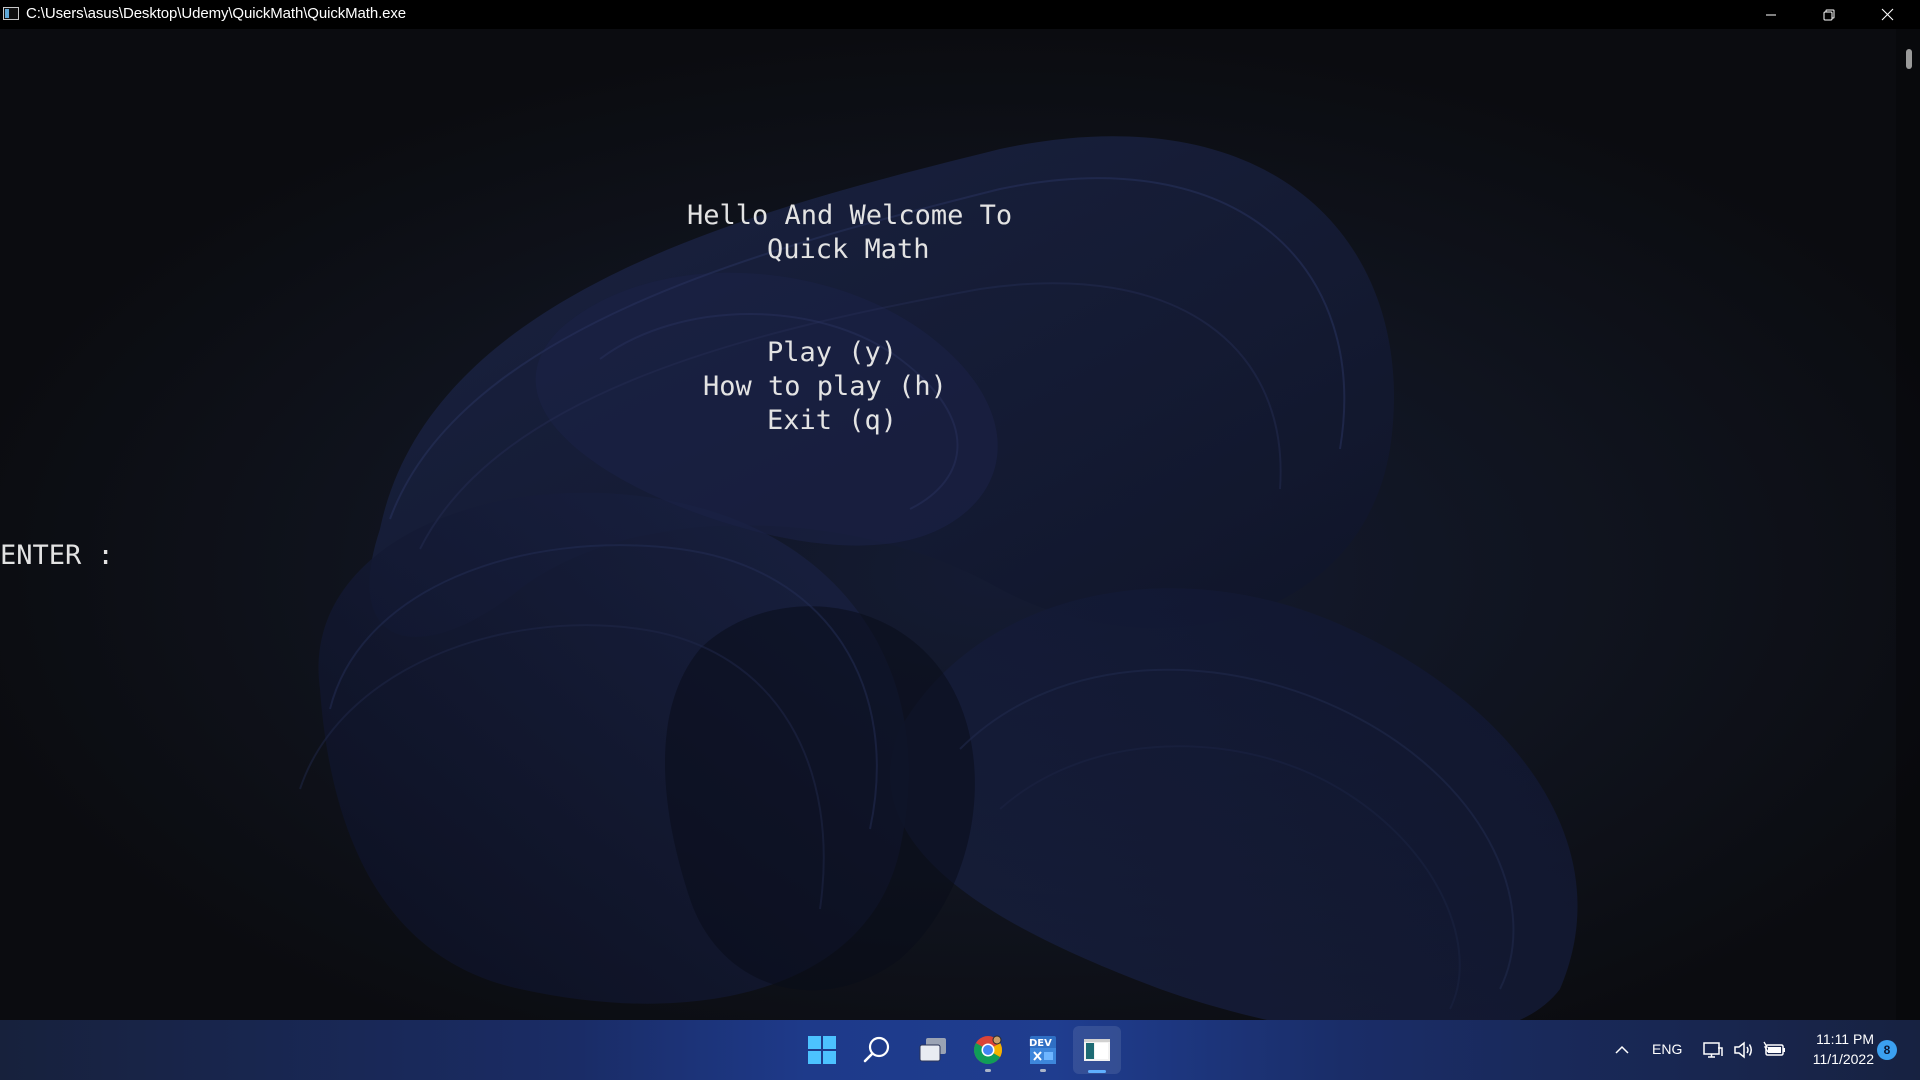 This screenshot has width=1920, height=1080. What do you see at coordinates (825, 386) in the screenshot?
I see `menu-option-how-to-play: How to play (h)` at bounding box center [825, 386].